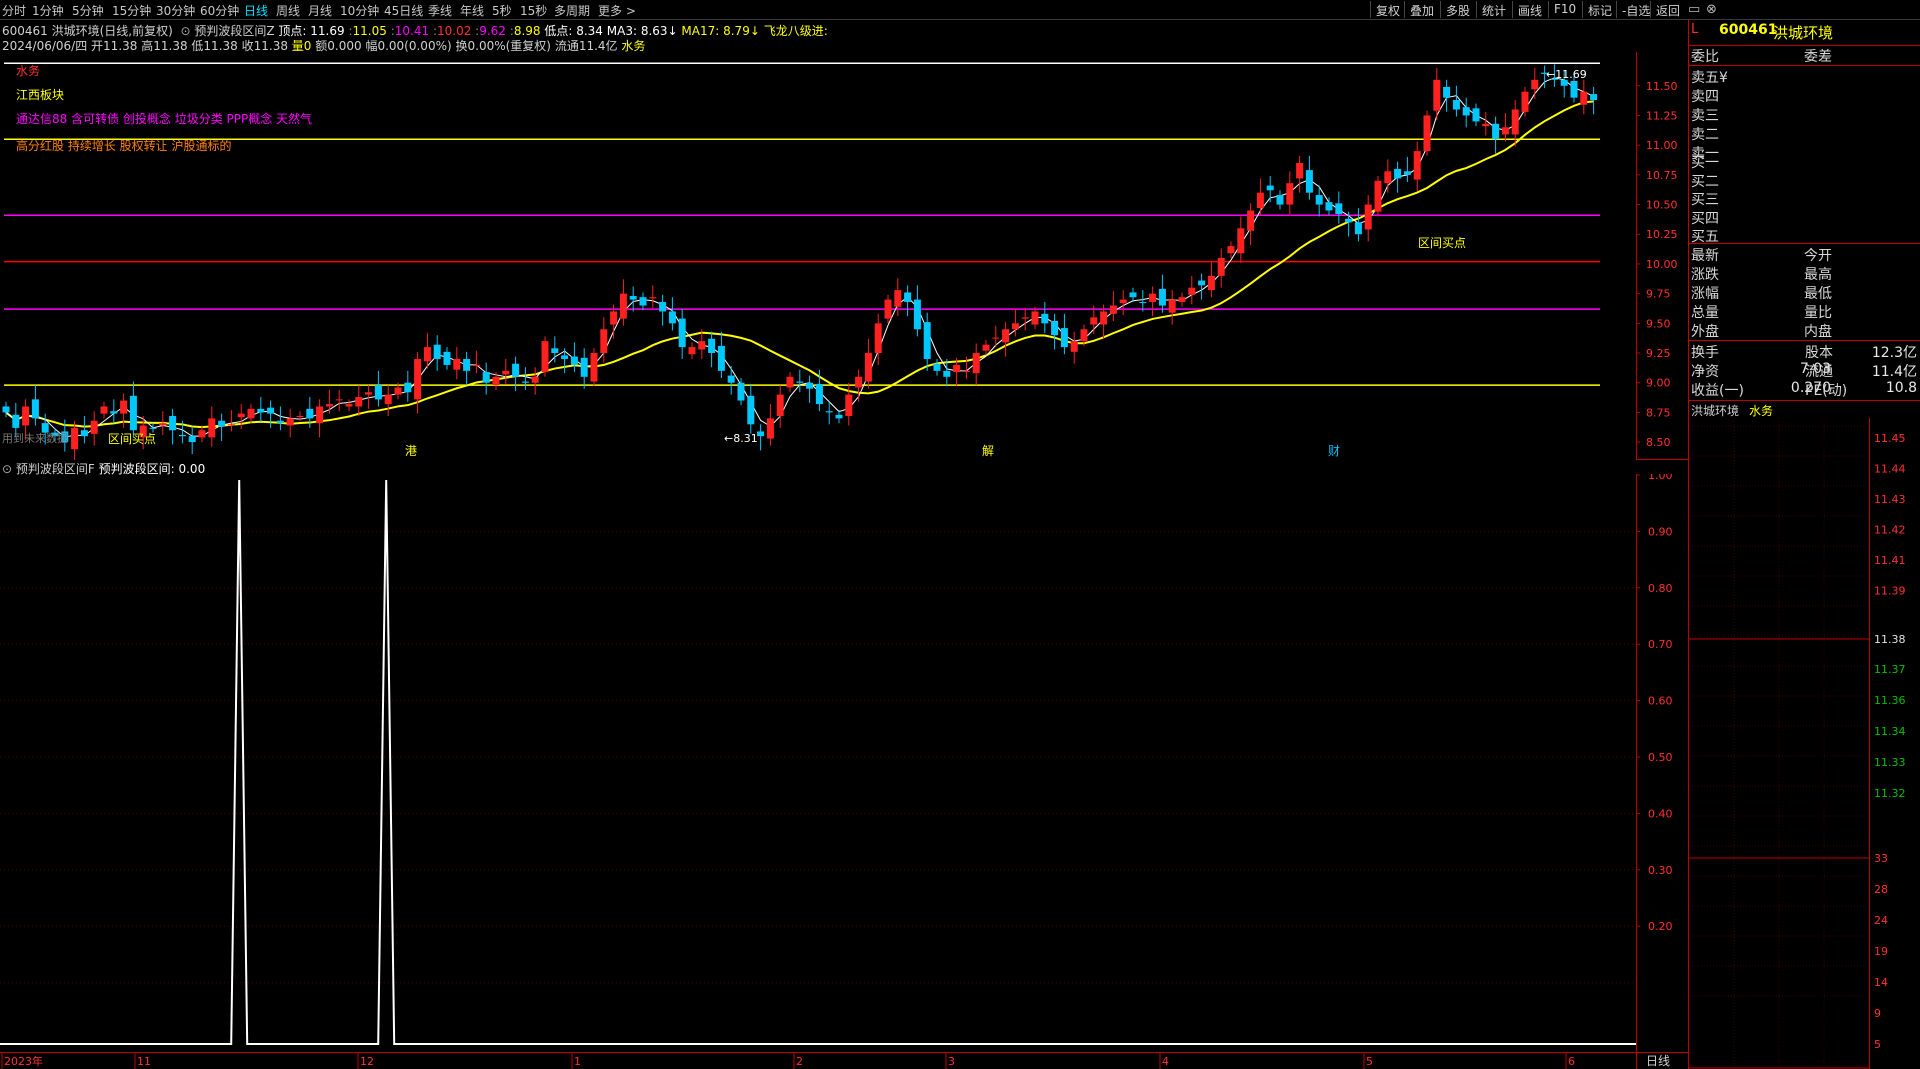  What do you see at coordinates (1387, 9) in the screenshot?
I see `toolbar-0: 复权` at bounding box center [1387, 9].